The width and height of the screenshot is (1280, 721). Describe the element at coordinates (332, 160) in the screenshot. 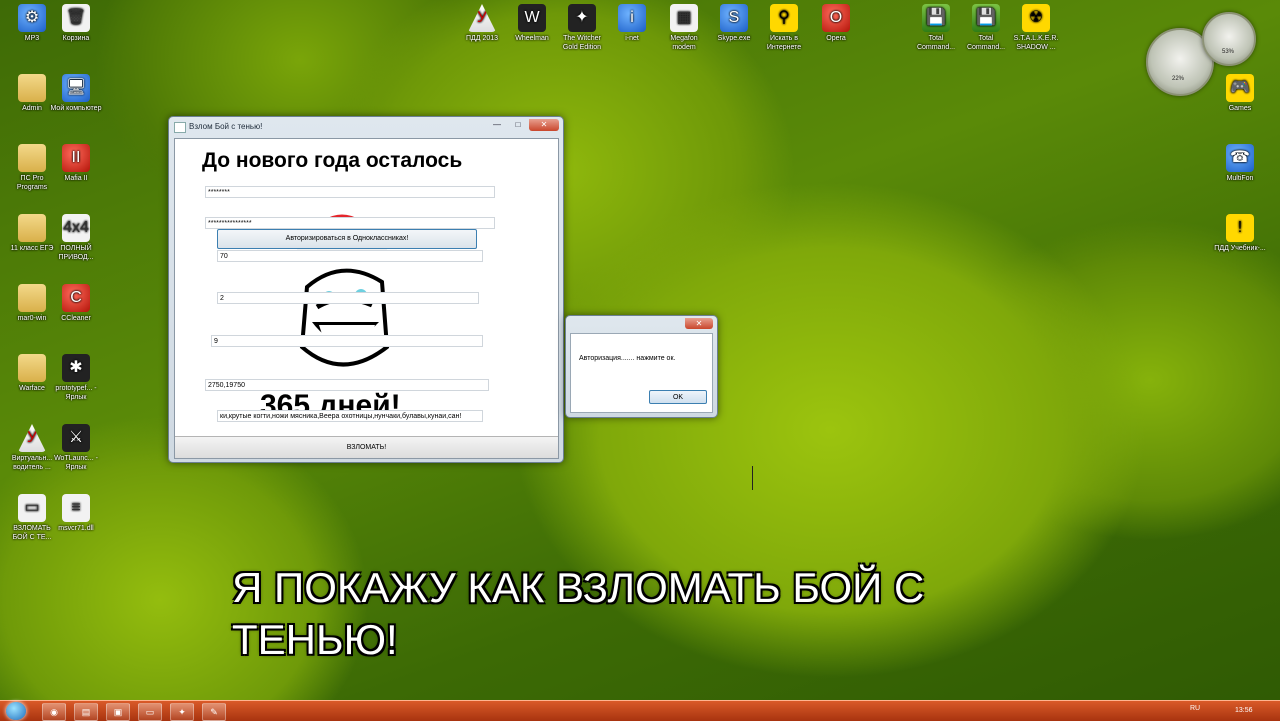

I see `countdown-heading: До нового года осталось` at that location.